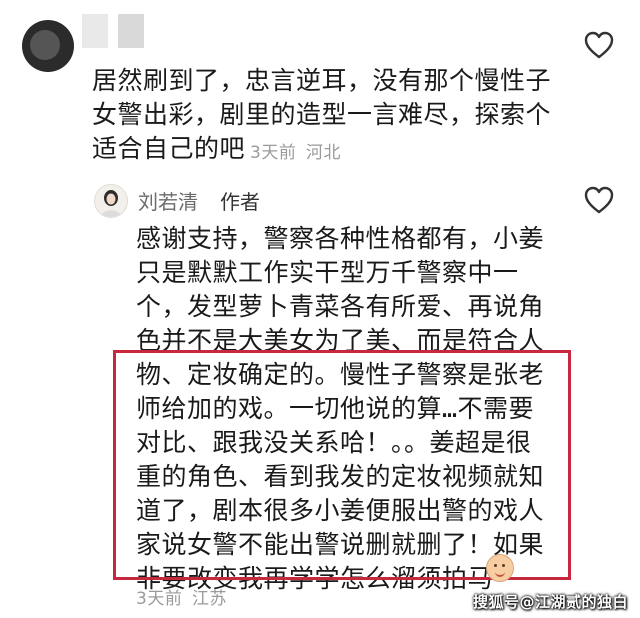  What do you see at coordinates (159, 599) in the screenshot?
I see `reply-time: 3天前` at bounding box center [159, 599].